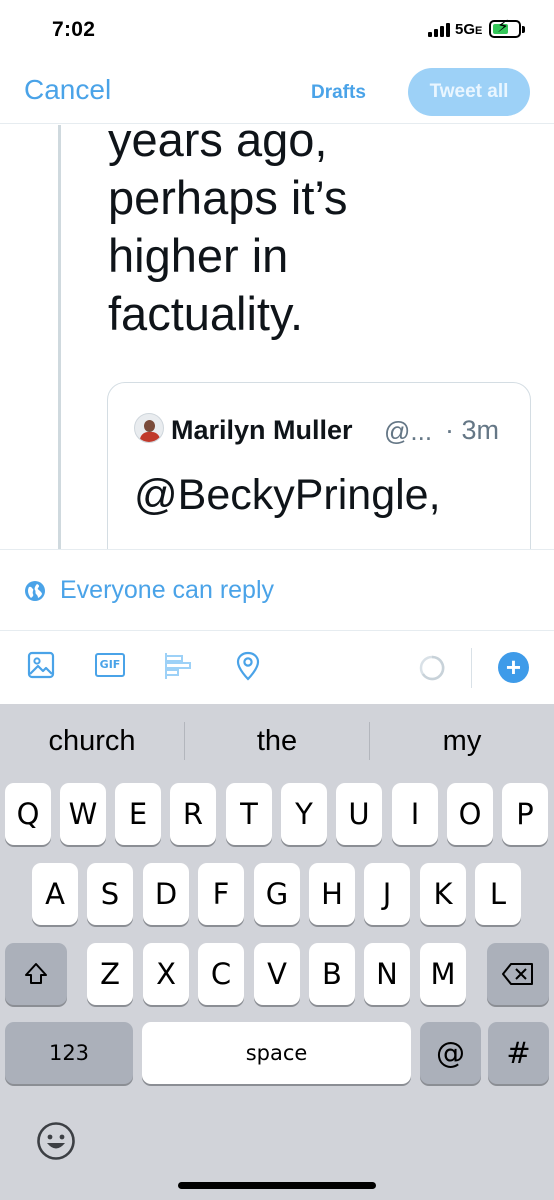  Describe the element at coordinates (287, 495) in the screenshot. I see `quoted-tweet-text: @BeckyPringle,` at that location.